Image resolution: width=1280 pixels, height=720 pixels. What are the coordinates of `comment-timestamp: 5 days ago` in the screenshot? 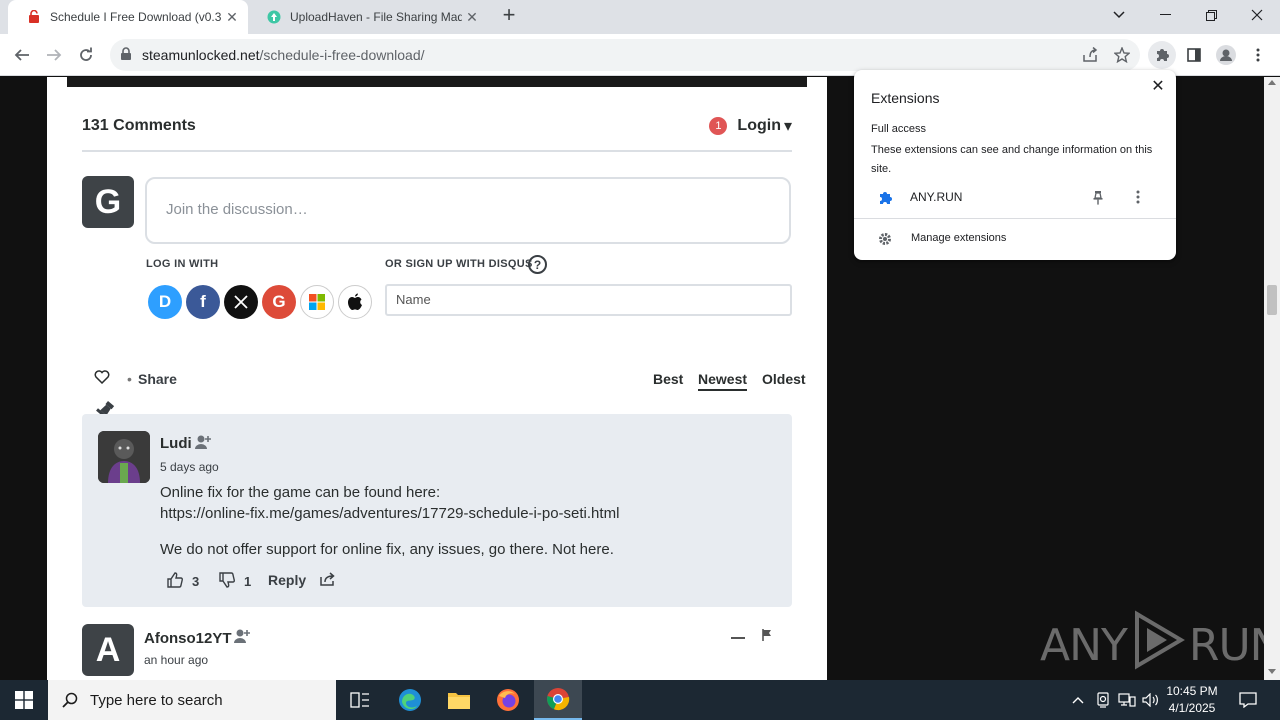 It's located at (189, 467).